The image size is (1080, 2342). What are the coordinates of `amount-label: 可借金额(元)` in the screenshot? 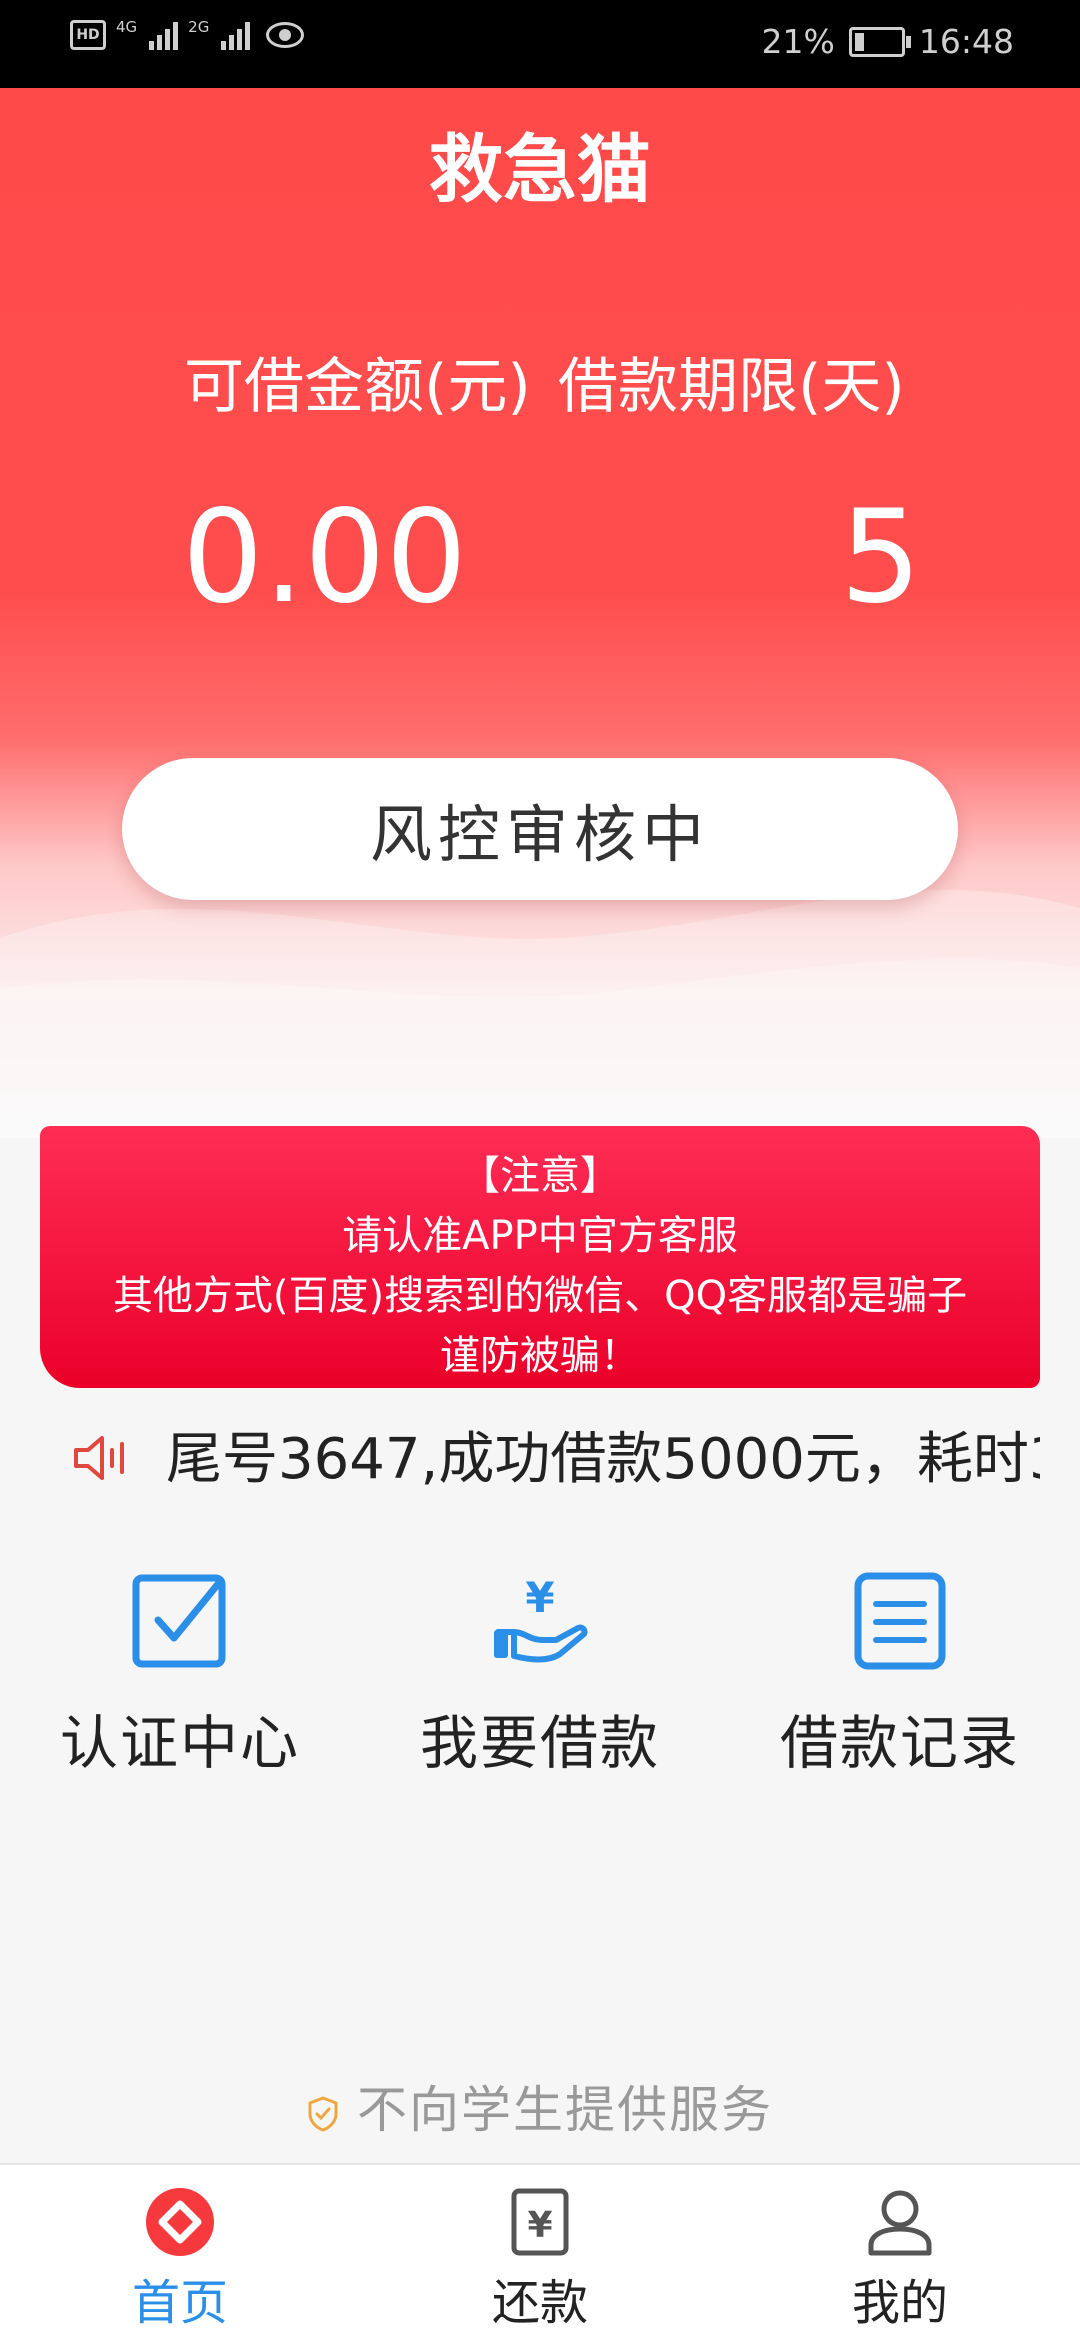 It's located at (357, 387).